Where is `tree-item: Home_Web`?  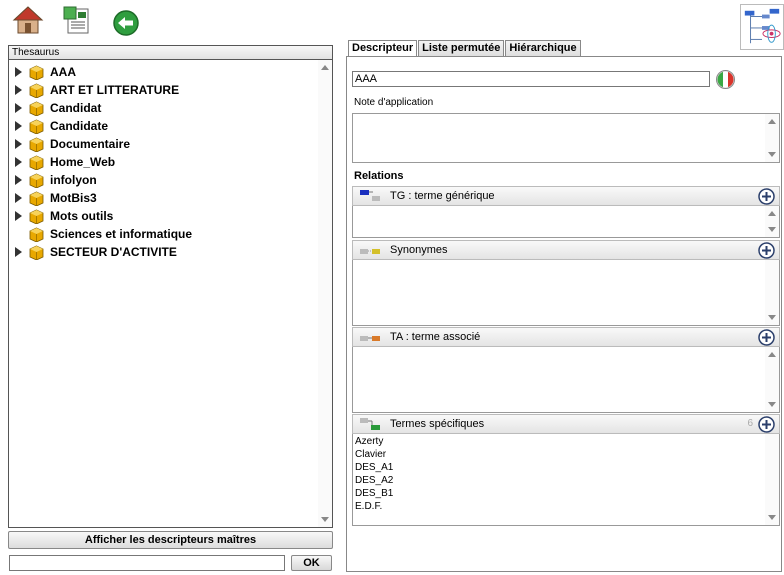 tree-item: Home_Web is located at coordinates (170, 162).